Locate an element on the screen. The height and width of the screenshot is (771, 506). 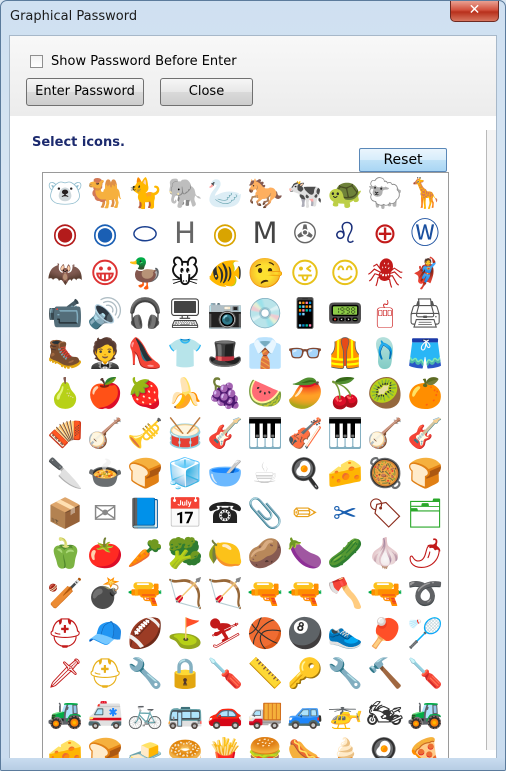
uzi-icon: 🔫 is located at coordinates (385, 593).